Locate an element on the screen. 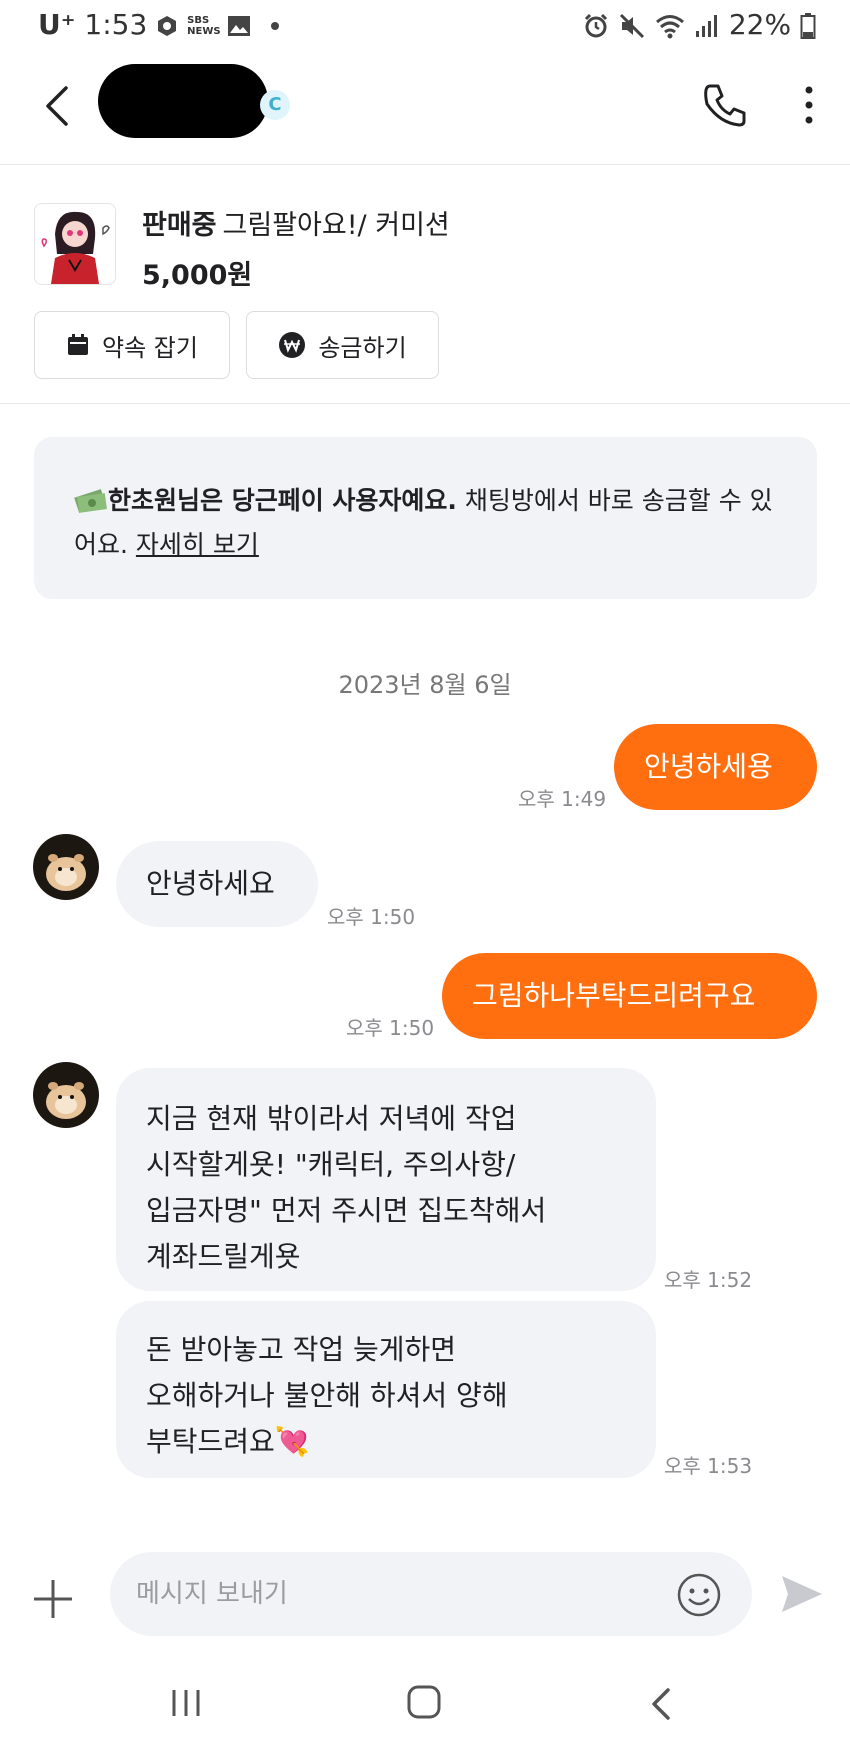  battery-icon is located at coordinates (808, 26).